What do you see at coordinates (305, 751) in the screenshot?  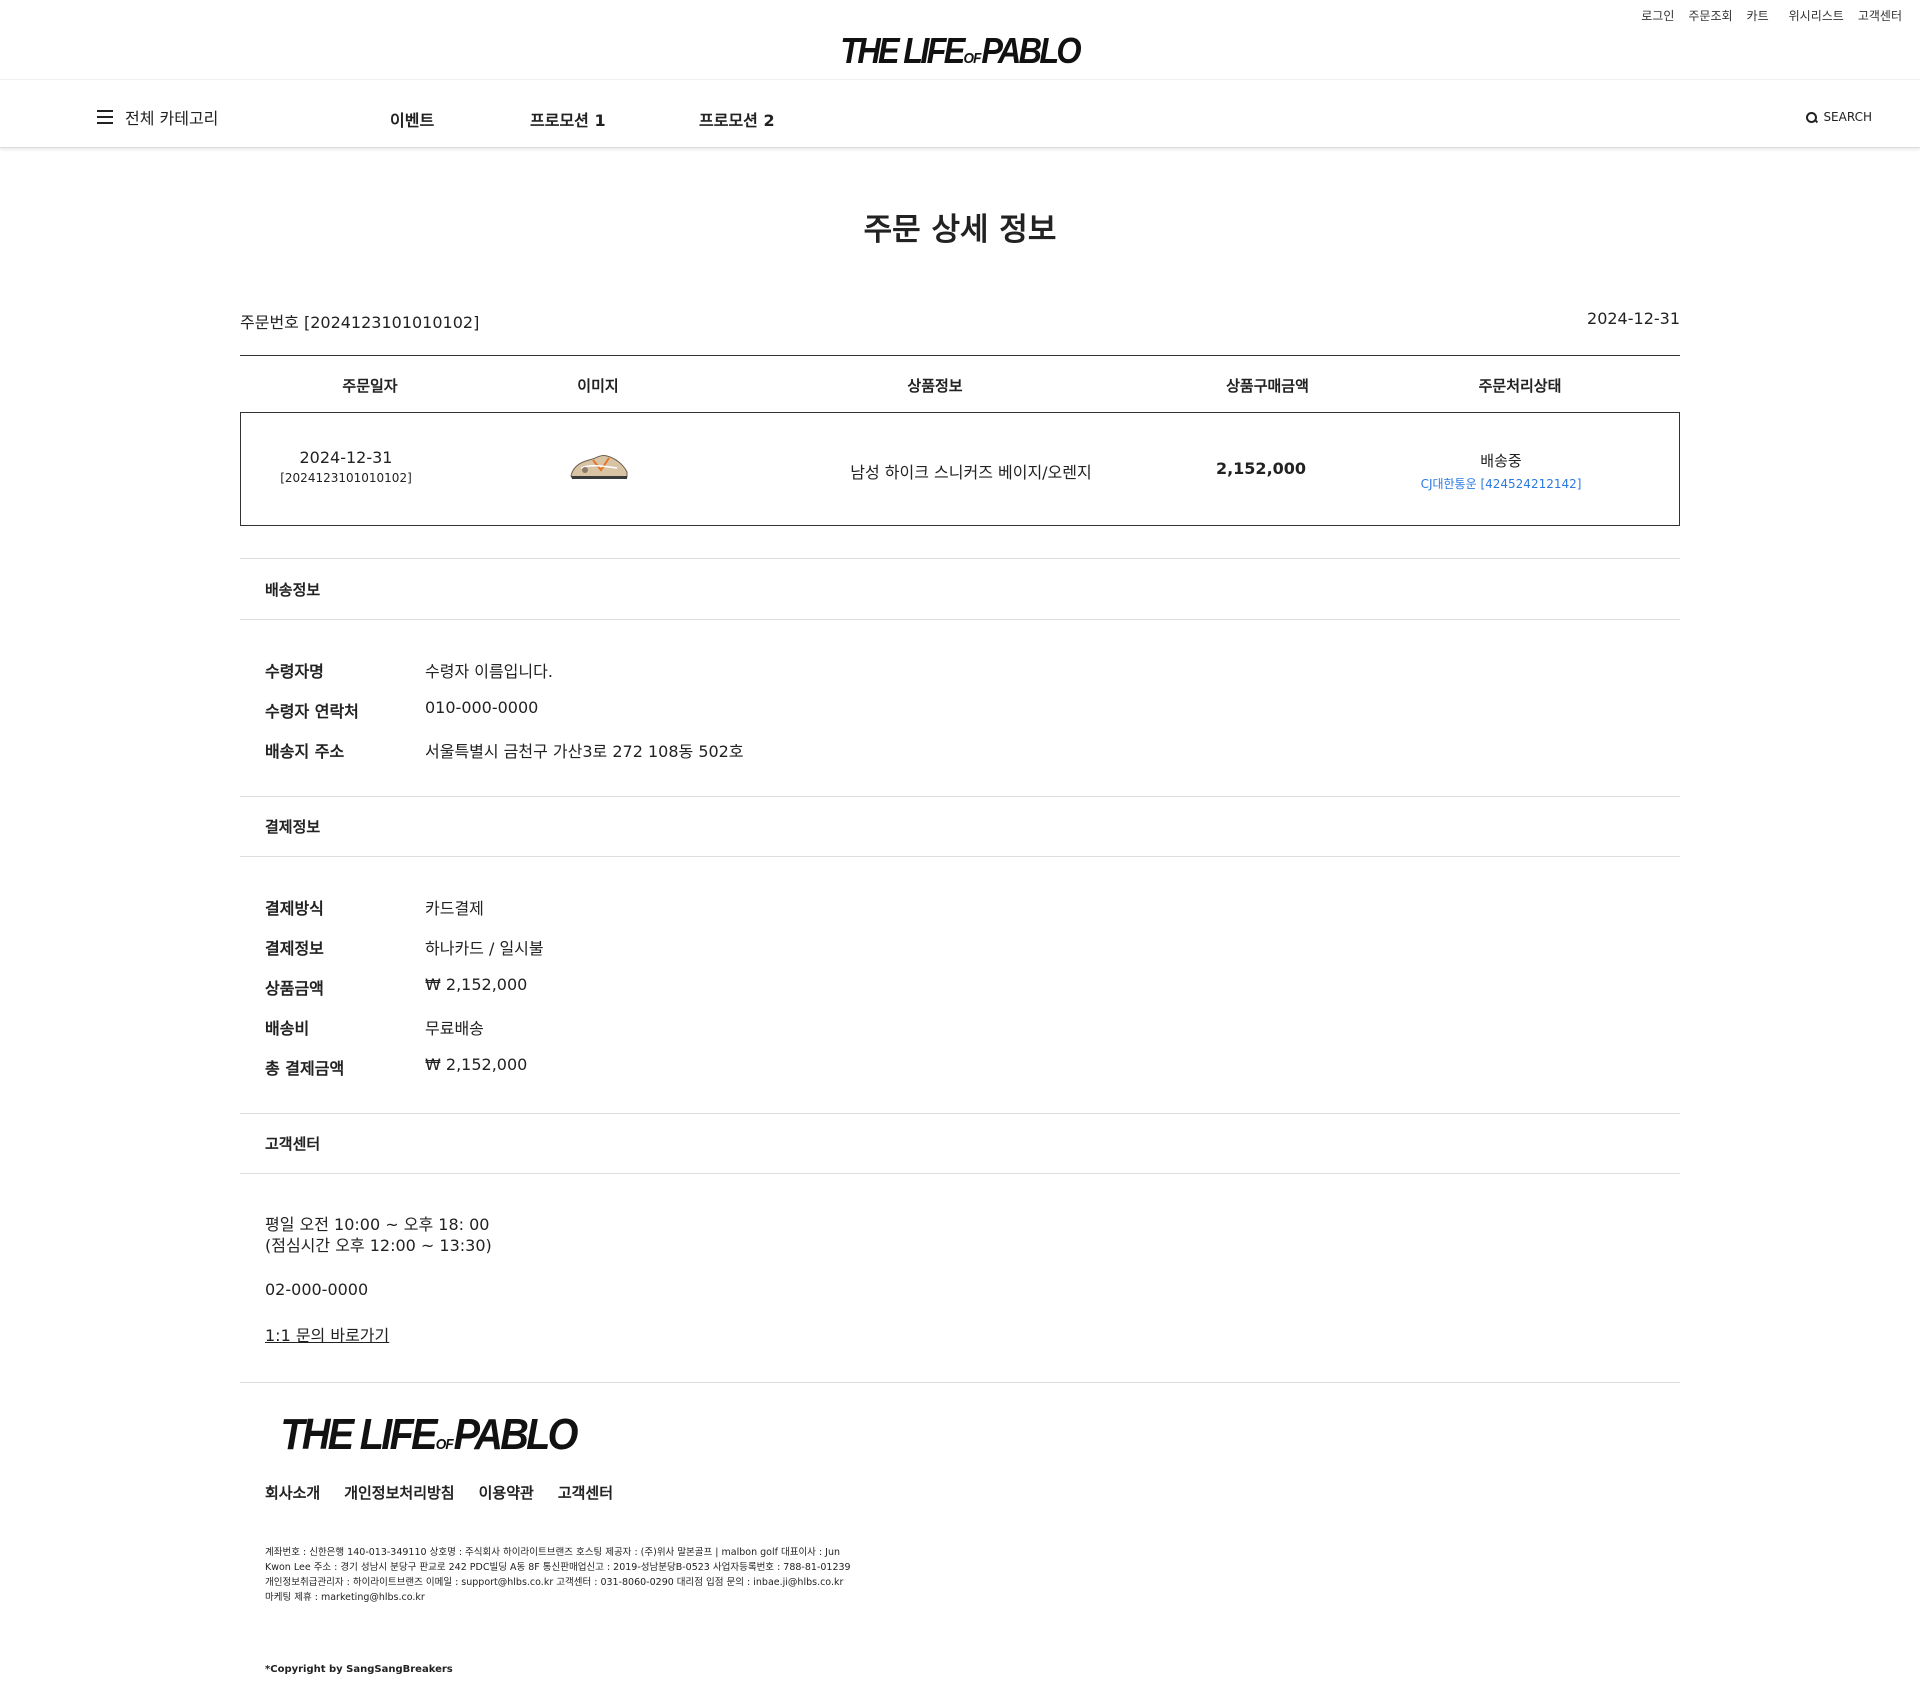 I see `shipping-address-label: 배송지 주소` at bounding box center [305, 751].